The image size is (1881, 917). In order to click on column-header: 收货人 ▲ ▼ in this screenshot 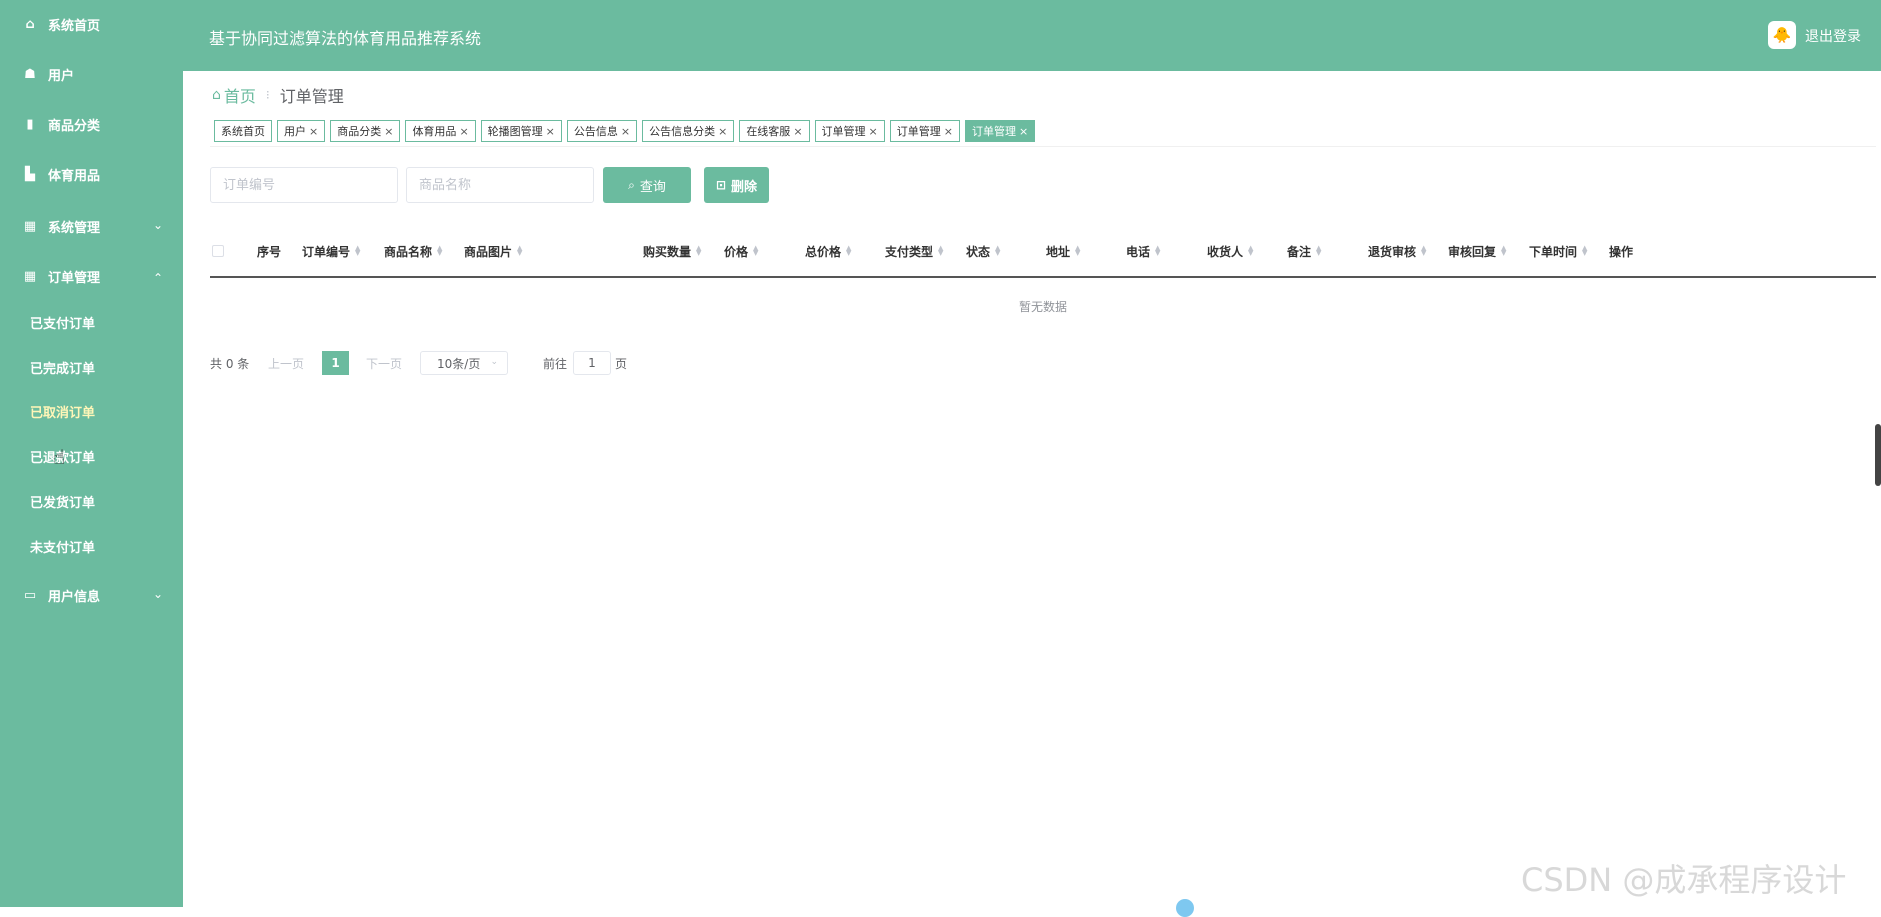, I will do `click(1230, 251)`.